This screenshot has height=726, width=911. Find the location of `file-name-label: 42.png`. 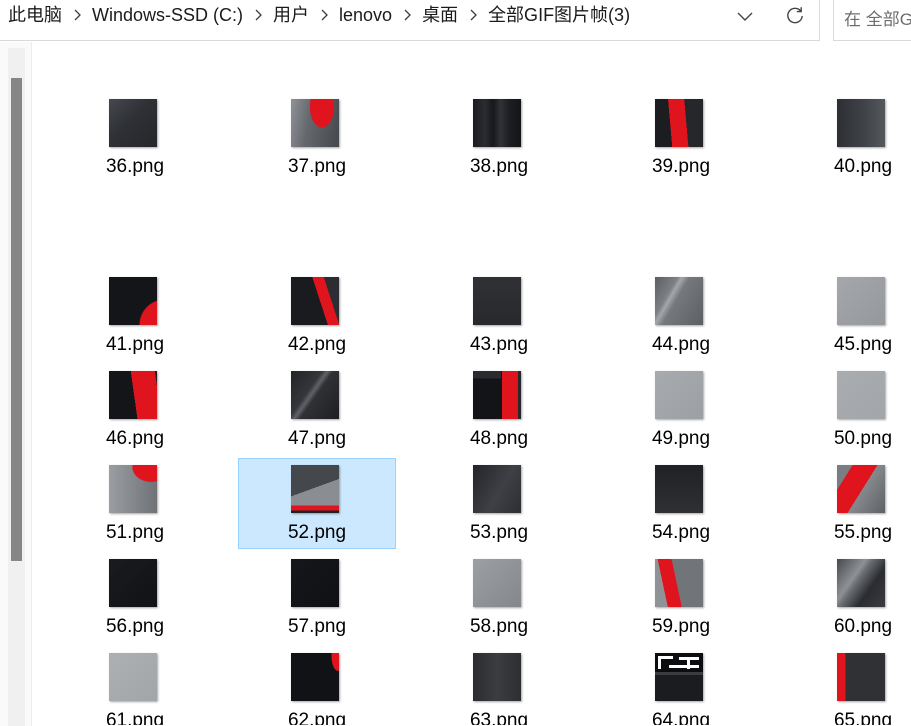

file-name-label: 42.png is located at coordinates (317, 344).